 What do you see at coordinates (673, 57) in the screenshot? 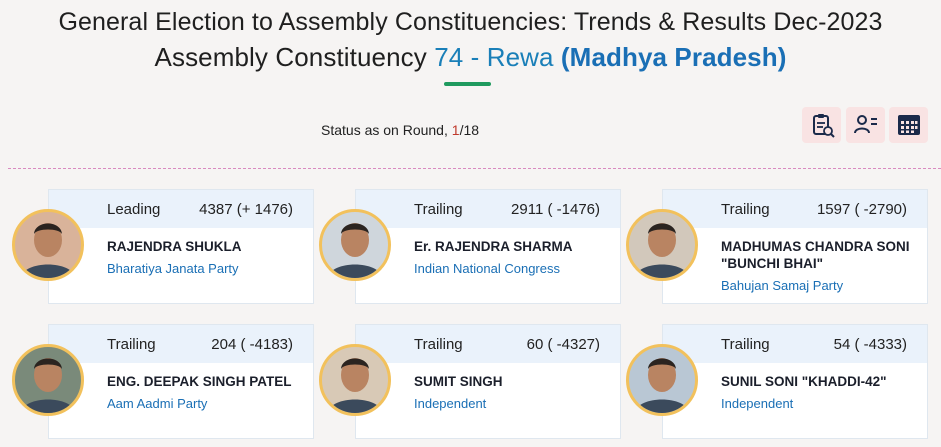
I see `state-name: (Madhya Pradesh)` at bounding box center [673, 57].